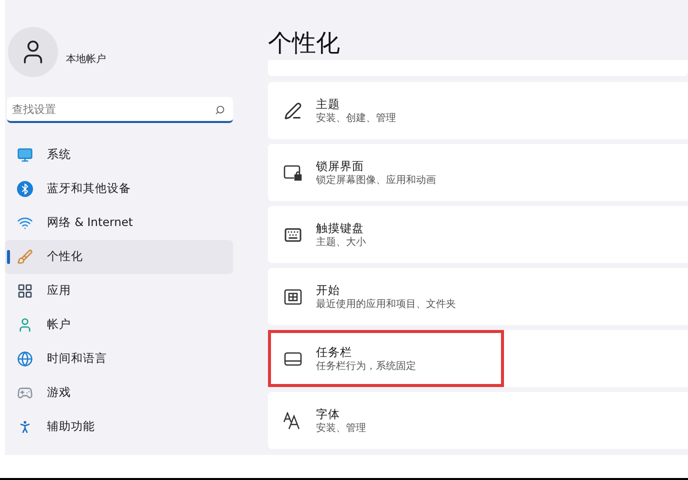  Describe the element at coordinates (478, 296) in the screenshot. I see `settings-card: 开始 最近使用的应用和项目、文件夹` at that location.